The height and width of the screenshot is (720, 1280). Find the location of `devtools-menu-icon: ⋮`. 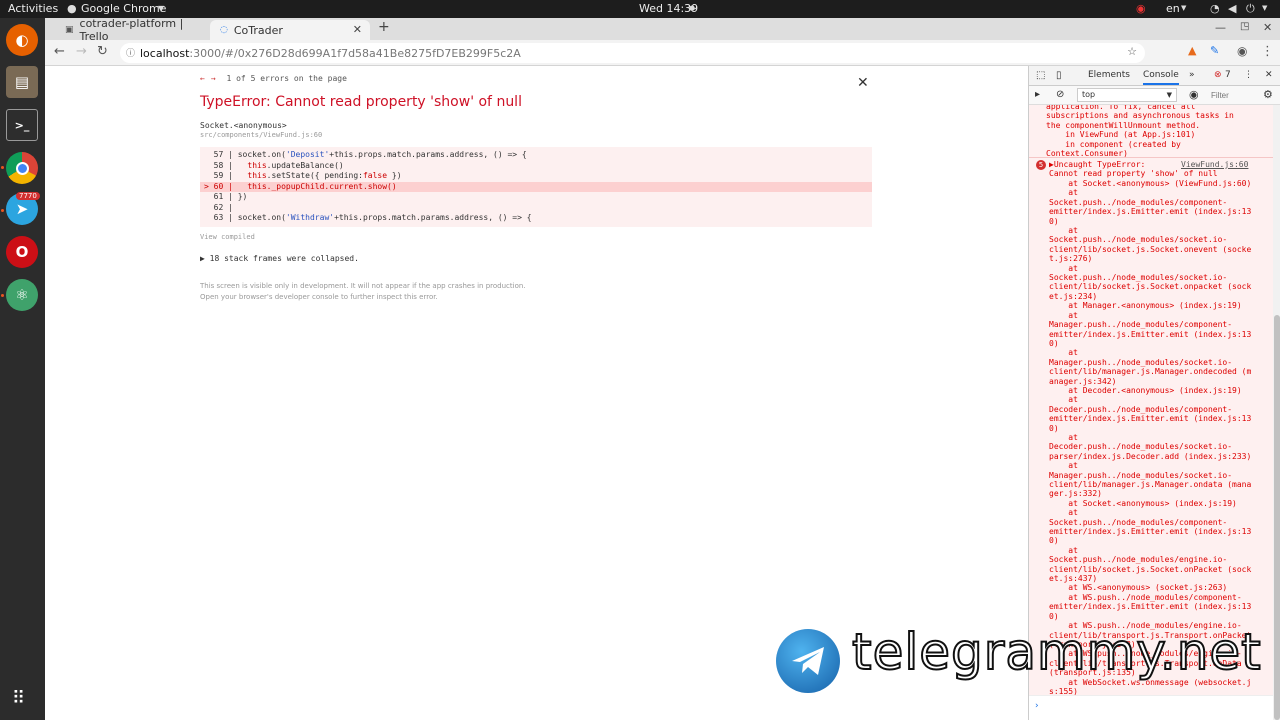

devtools-menu-icon: ⋮ is located at coordinates (1248, 75).